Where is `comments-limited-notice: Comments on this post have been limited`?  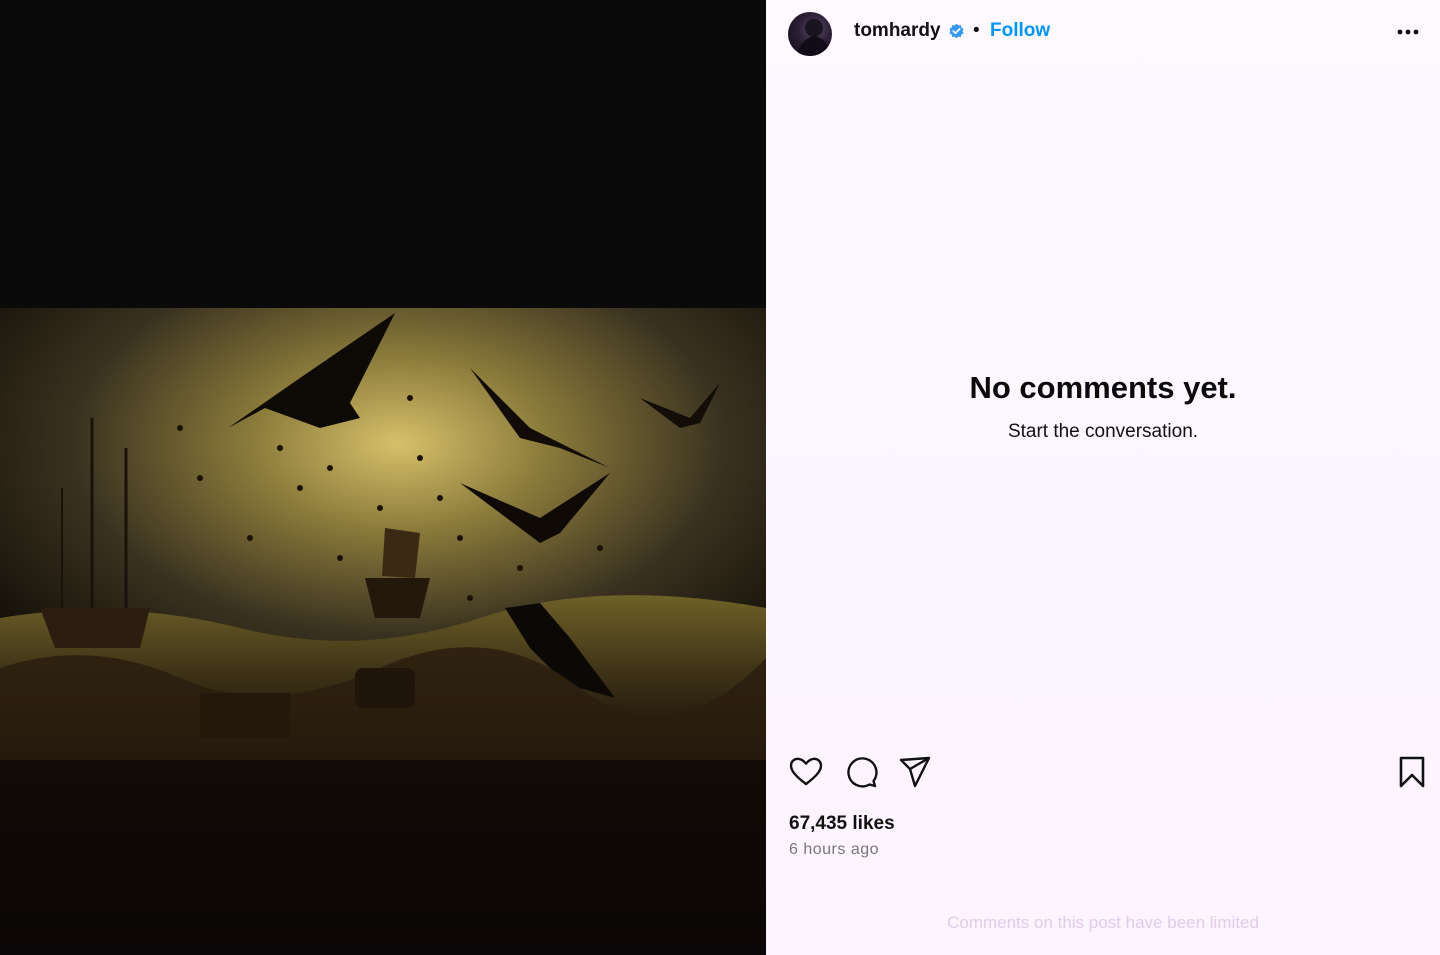 comments-limited-notice: Comments on this post have been limited is located at coordinates (1103, 922).